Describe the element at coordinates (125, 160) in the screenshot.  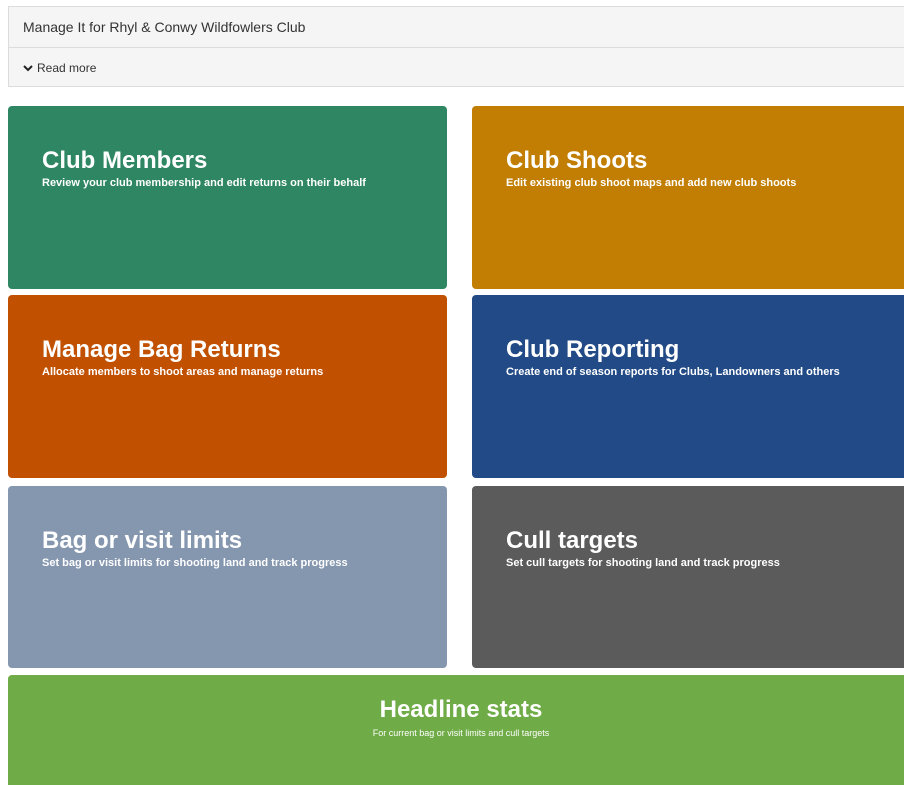
I see `tile-title: Club Members` at that location.